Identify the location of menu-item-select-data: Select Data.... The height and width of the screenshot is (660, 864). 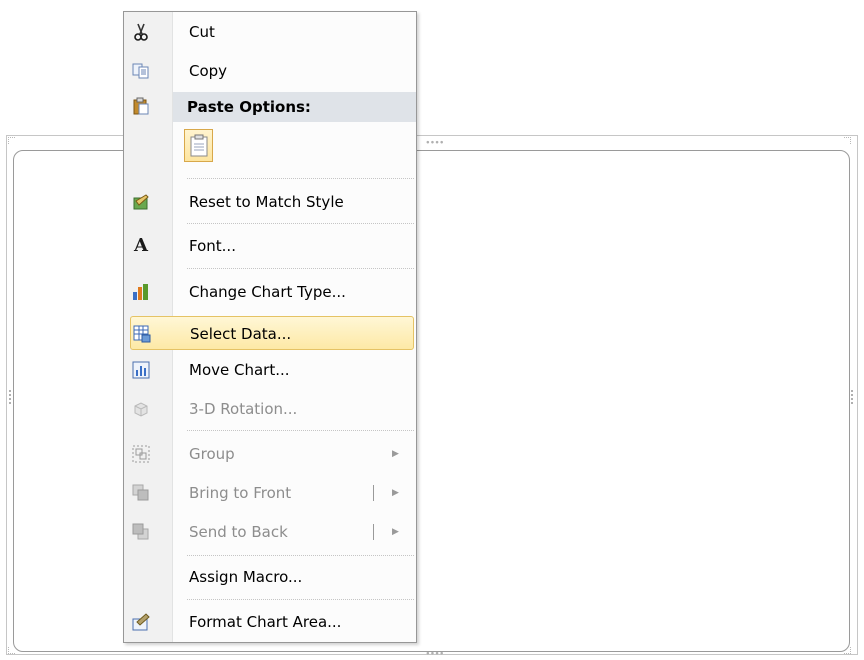
(272, 333).